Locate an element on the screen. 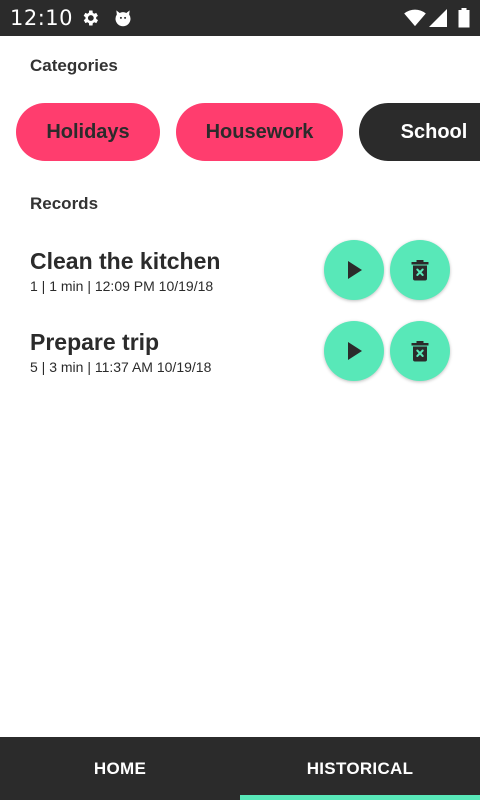 The width and height of the screenshot is (480, 800). categories-title: Categories is located at coordinates (74, 65).